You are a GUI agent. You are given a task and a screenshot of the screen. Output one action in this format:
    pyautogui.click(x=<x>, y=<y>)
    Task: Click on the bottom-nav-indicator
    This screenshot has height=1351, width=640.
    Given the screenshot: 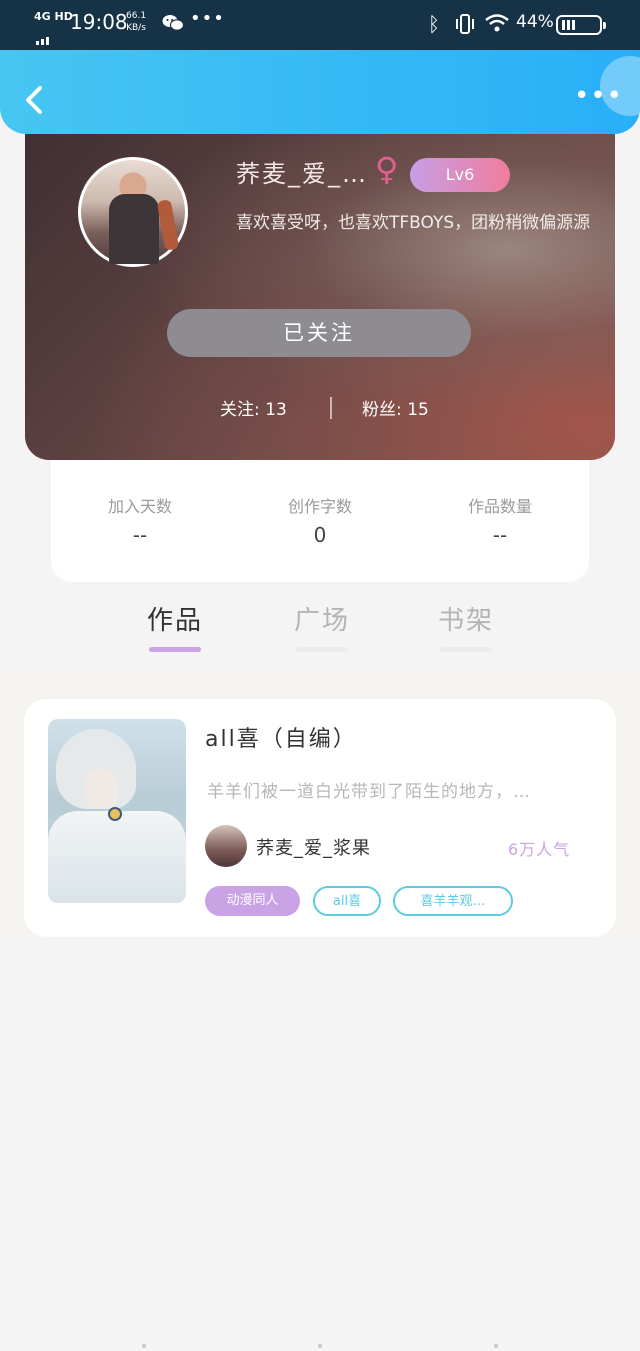 What is the action you would take?
    pyautogui.click(x=320, y=1347)
    